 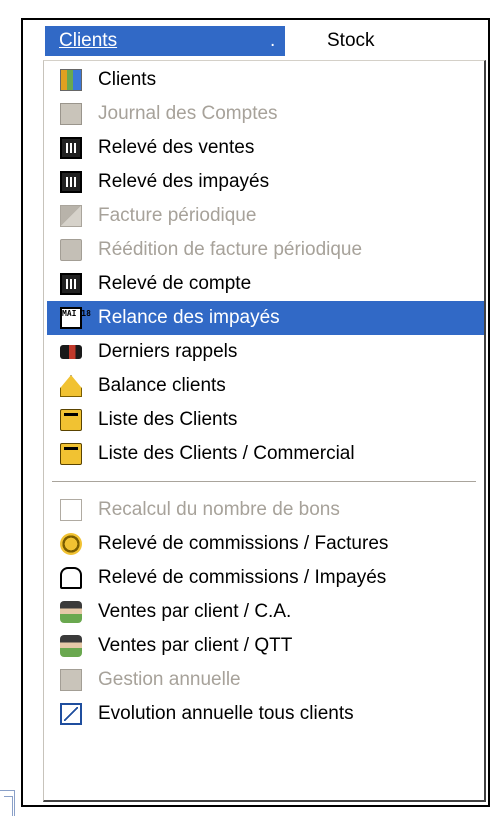 I want to click on menu-item-label: Relevé des impayés, so click(x=184, y=181).